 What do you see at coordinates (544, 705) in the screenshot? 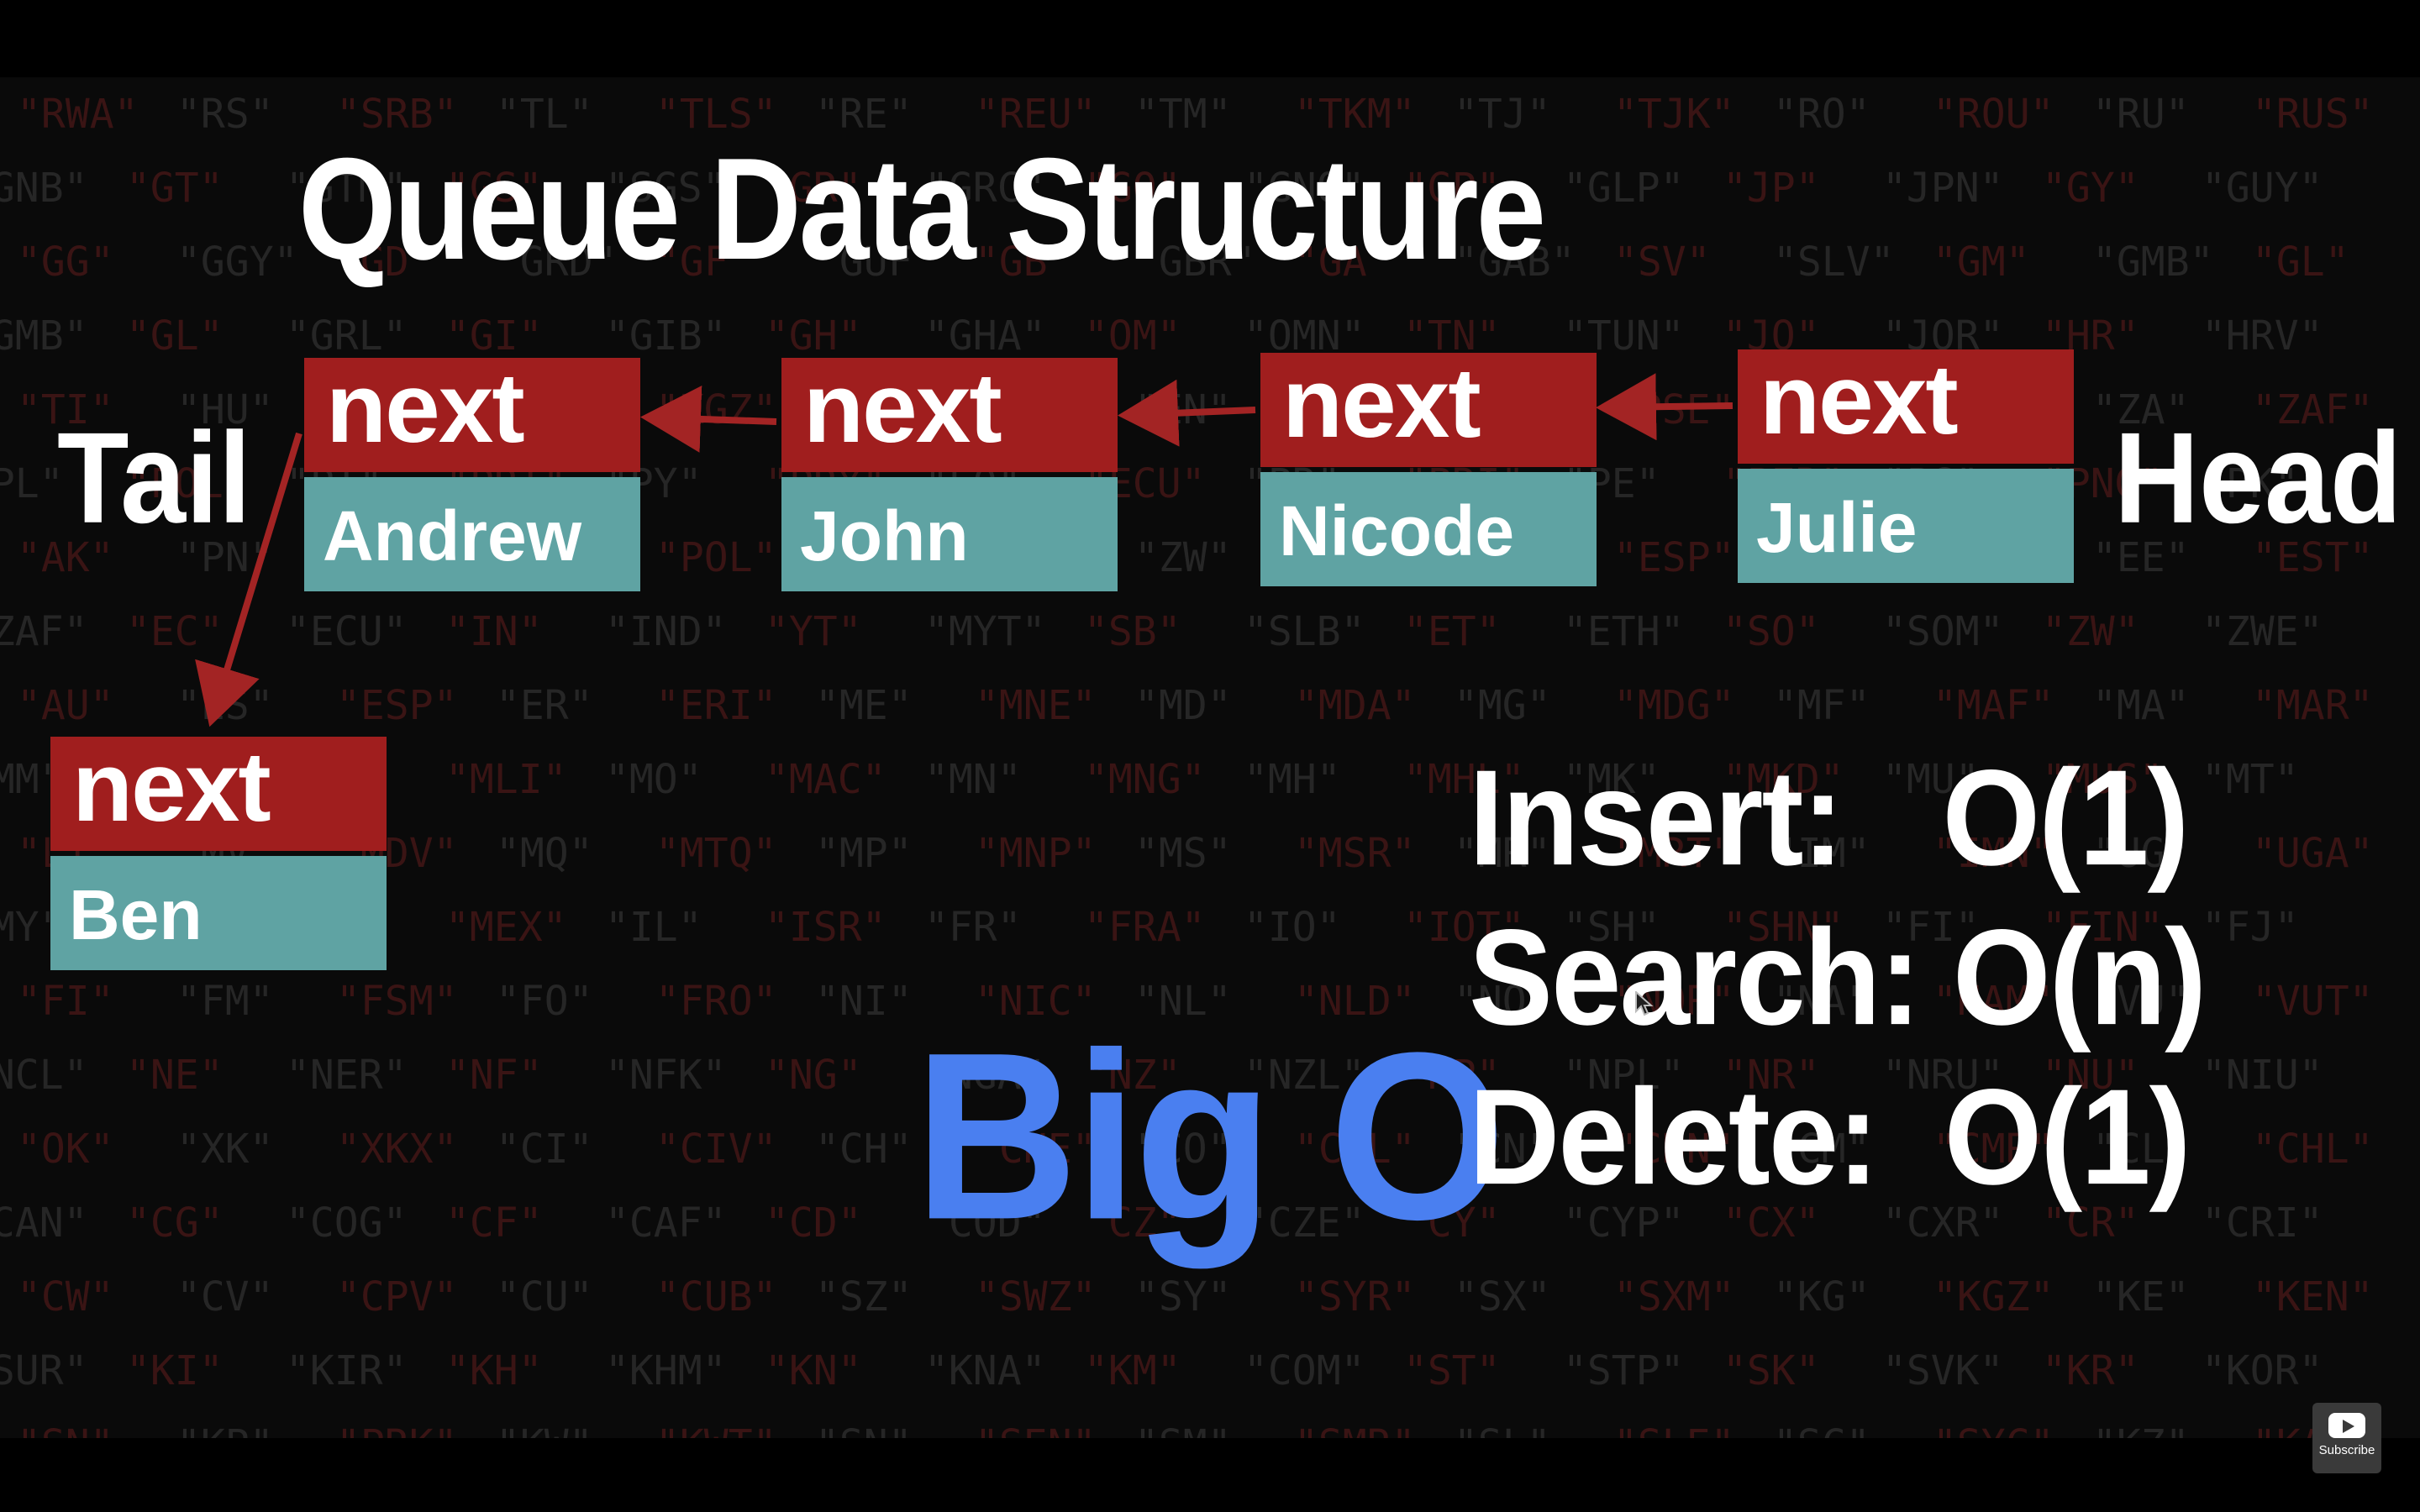
I see `background-token: "ER"` at bounding box center [544, 705].